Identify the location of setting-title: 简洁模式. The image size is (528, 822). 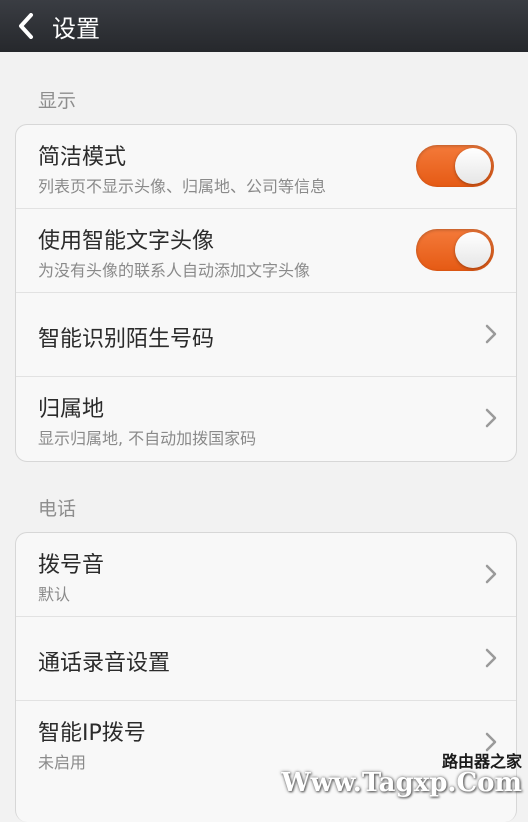
(82, 157).